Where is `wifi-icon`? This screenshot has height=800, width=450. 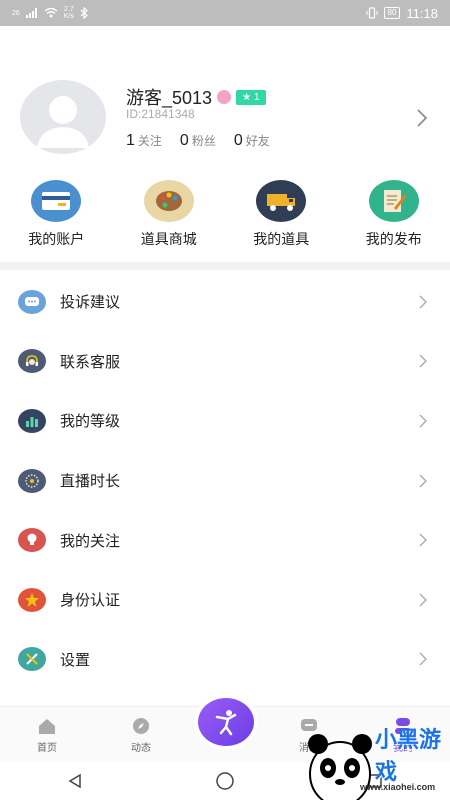
wifi-icon is located at coordinates (51, 13).